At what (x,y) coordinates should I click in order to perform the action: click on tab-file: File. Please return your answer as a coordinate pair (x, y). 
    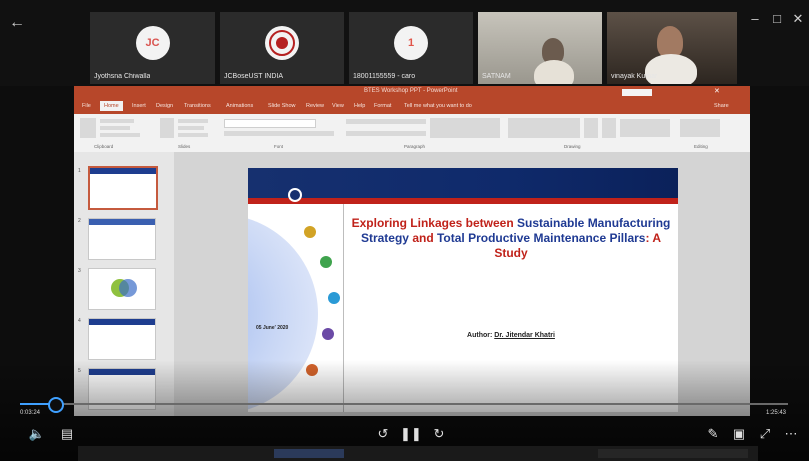
    Looking at the image, I should click on (86, 106).